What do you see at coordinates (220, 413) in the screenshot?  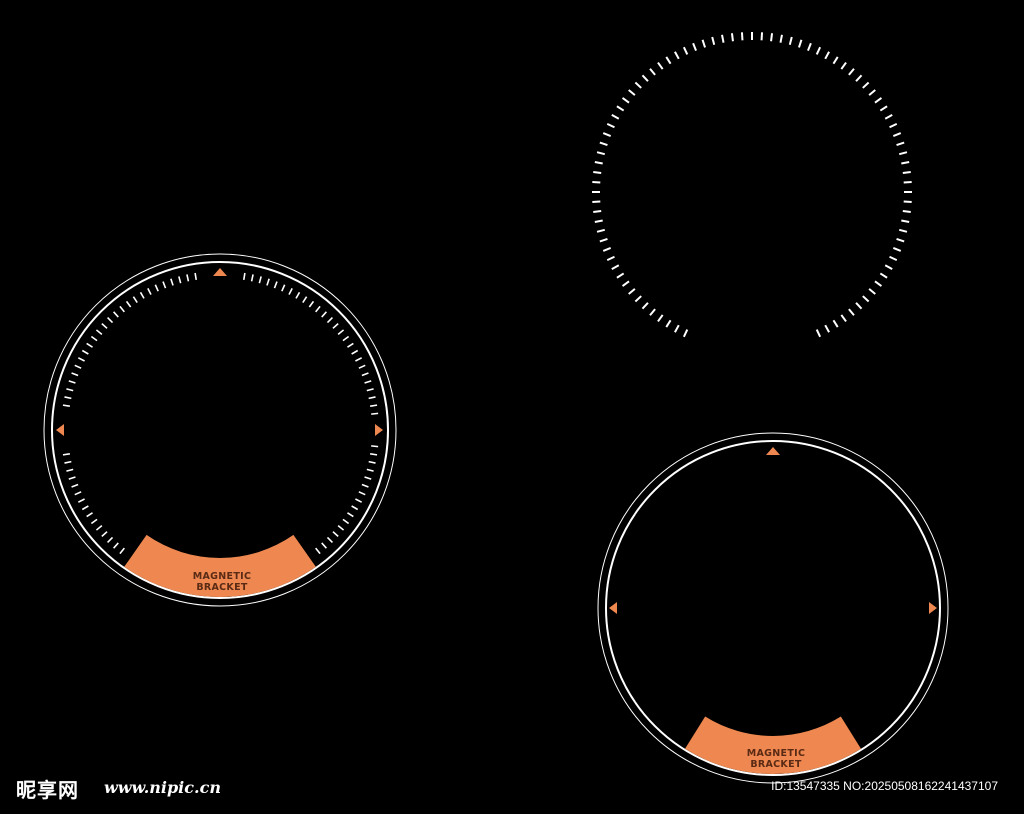 I see `tick-ring` at bounding box center [220, 413].